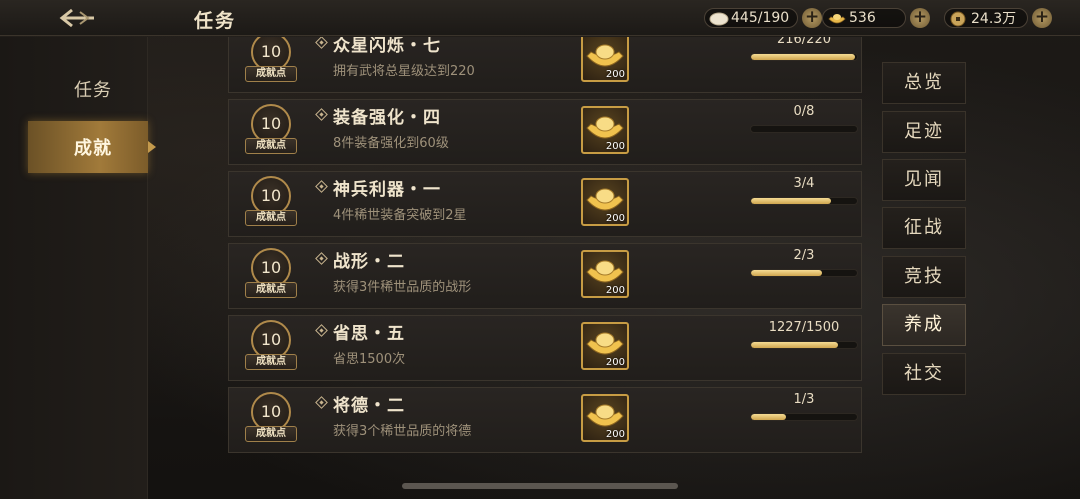 The image size is (1080, 499). I want to click on copper-coin-icon, so click(958, 19).